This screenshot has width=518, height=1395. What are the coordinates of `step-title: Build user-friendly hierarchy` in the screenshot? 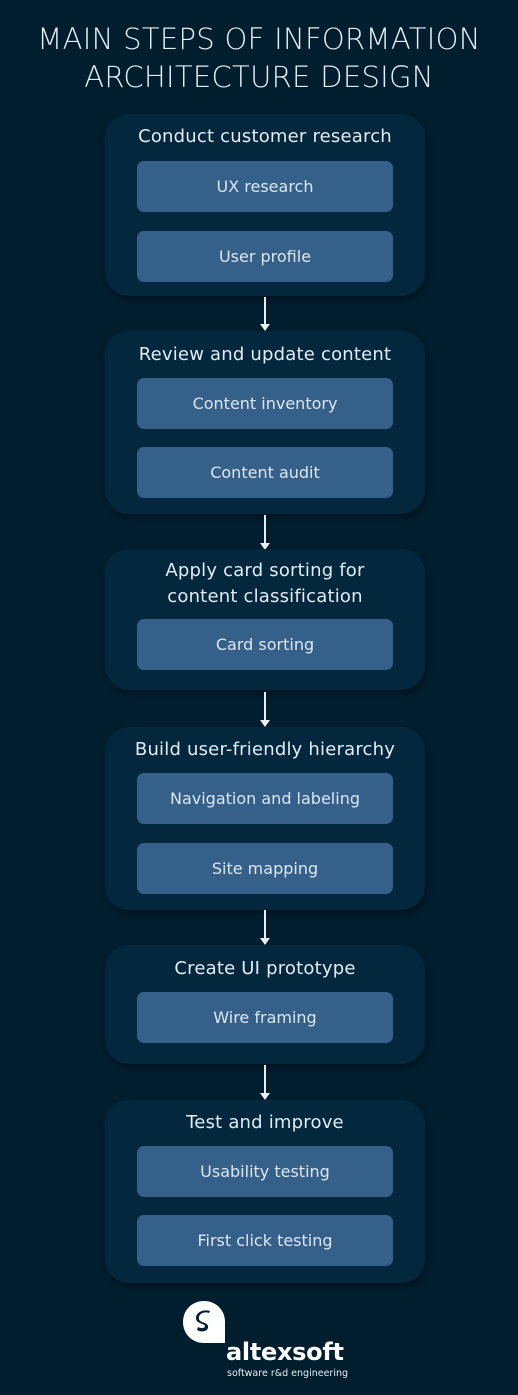 It's located at (265, 749).